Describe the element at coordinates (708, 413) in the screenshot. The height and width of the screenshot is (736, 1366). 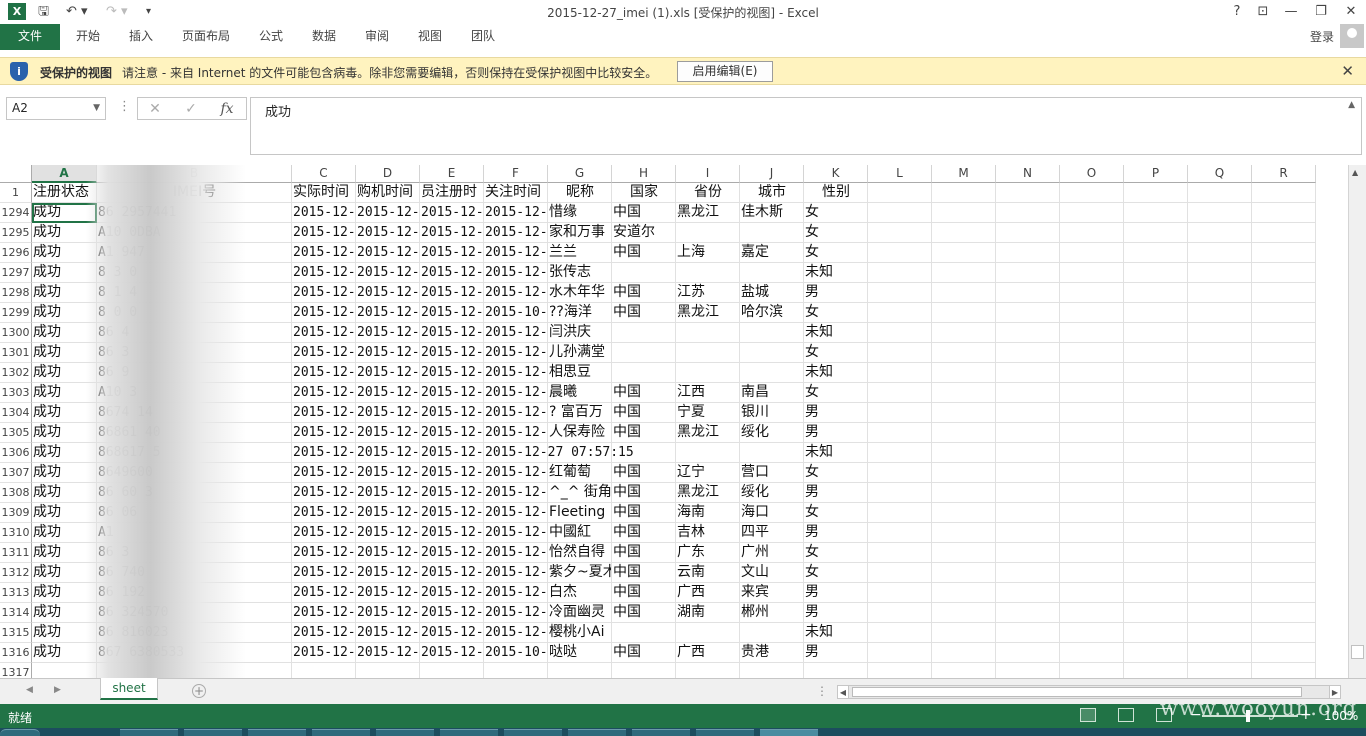
I see `table-cell: 宁夏` at that location.